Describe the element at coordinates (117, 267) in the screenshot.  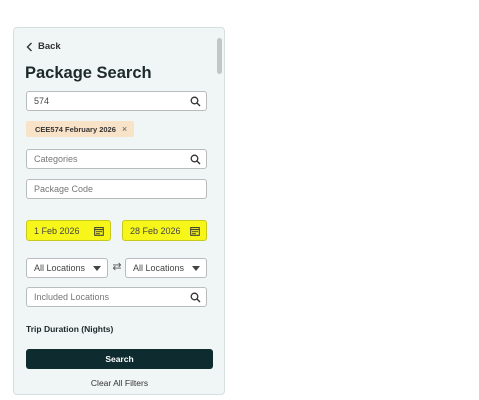
I see `swap-icon: ⇄` at that location.